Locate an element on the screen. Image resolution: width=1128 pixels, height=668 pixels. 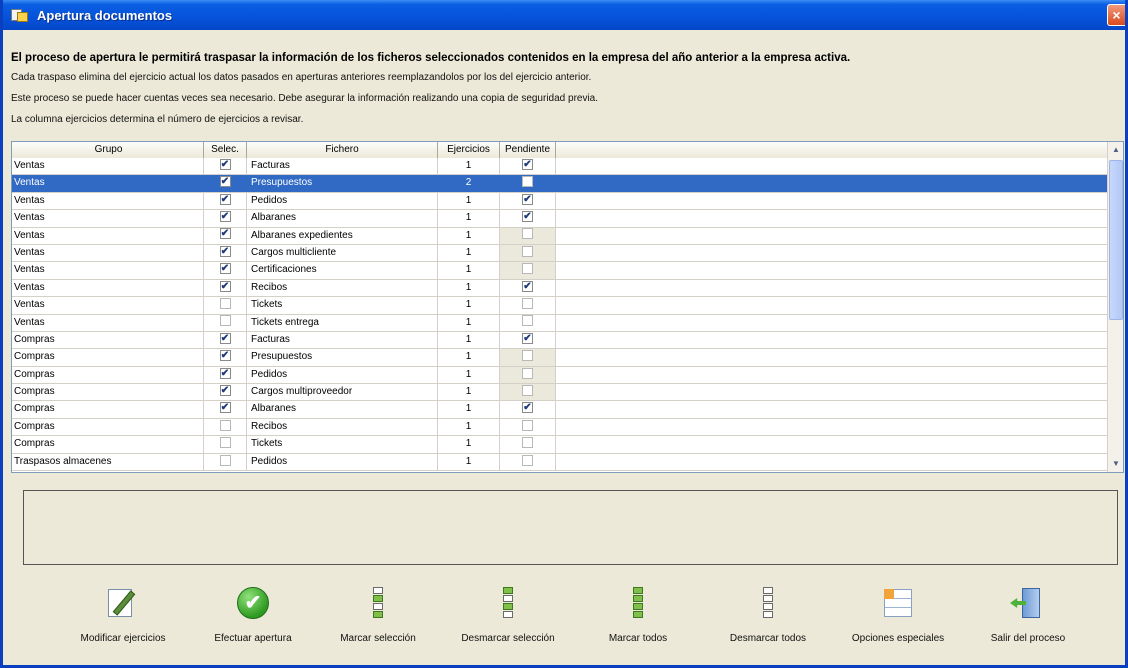
table-row: Ventas ✔ Albaranes expedientes 1 is located at coordinates (560, 236).